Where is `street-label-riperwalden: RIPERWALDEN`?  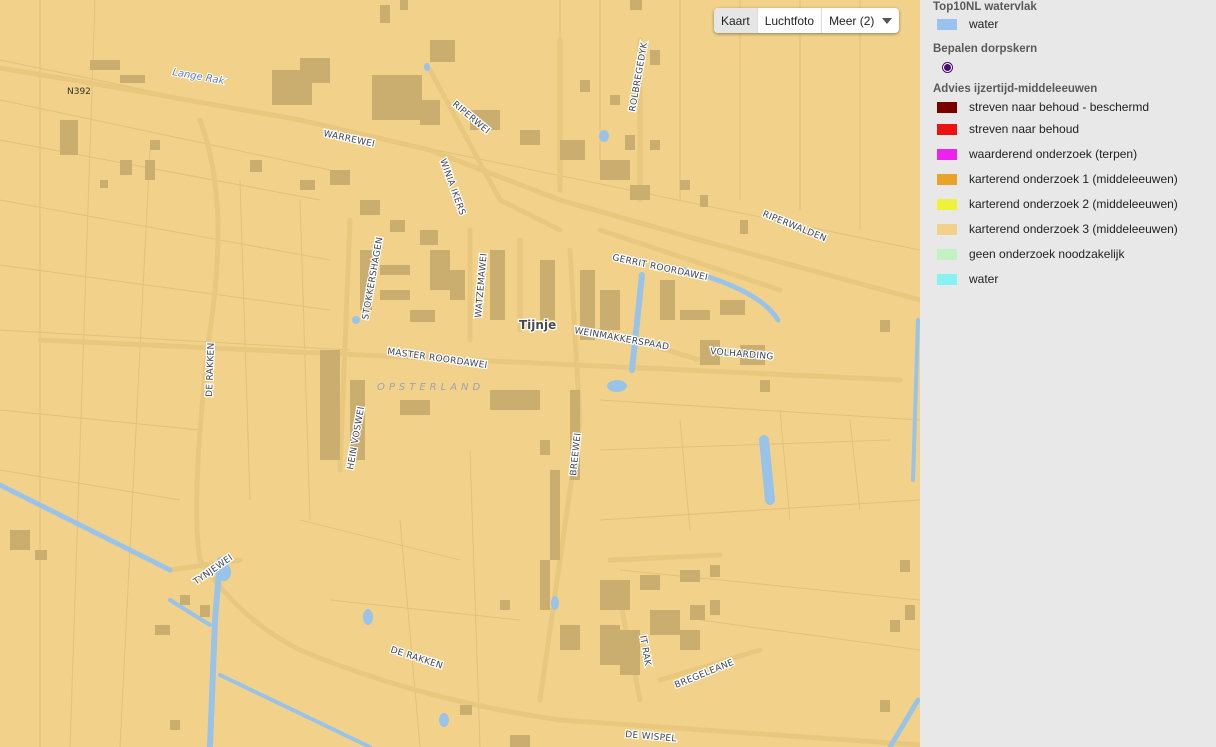
street-label-riperwalden: RIPERWALDEN is located at coordinates (794, 227).